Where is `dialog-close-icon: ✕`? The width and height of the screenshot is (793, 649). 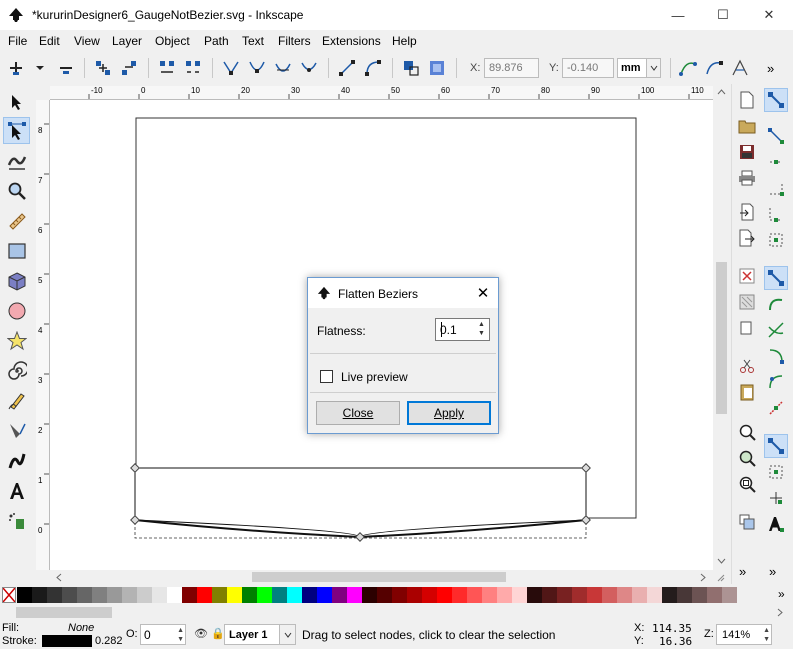 dialog-close-icon: ✕ is located at coordinates (483, 293).